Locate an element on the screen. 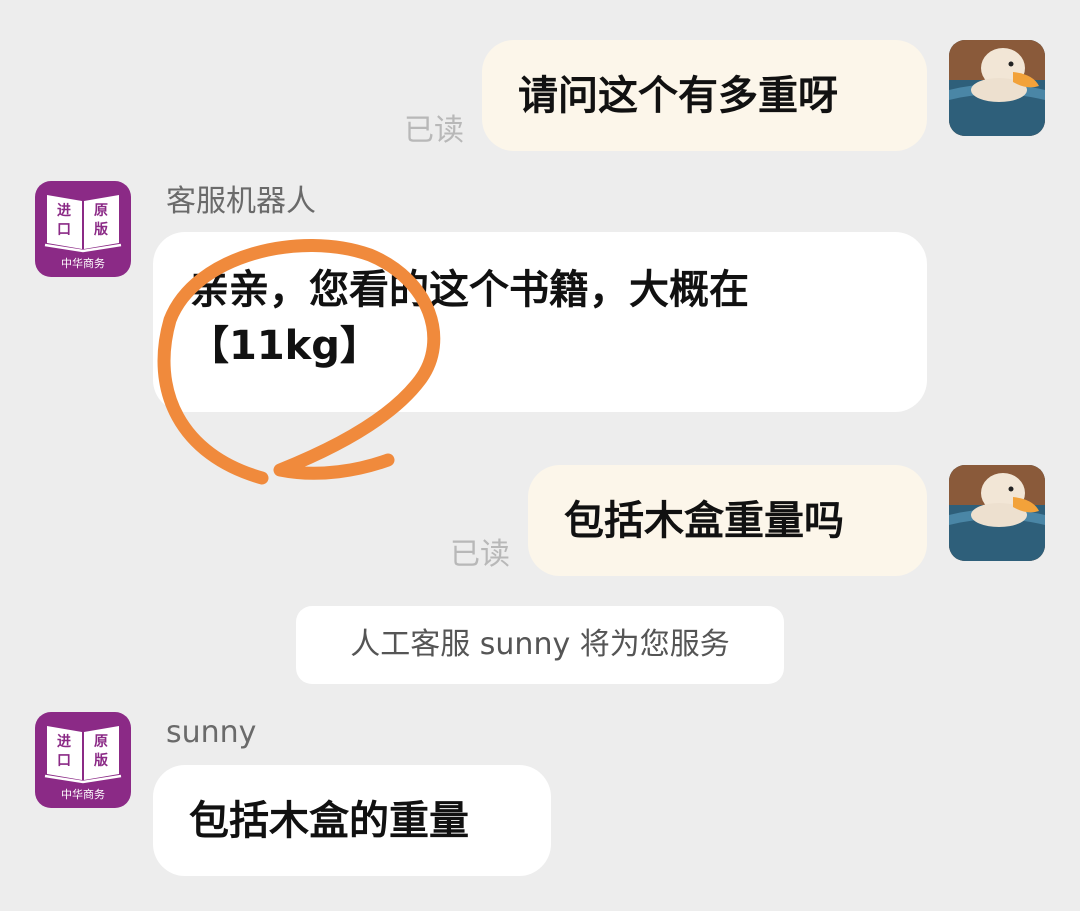 The width and height of the screenshot is (1080, 911). message-text-line: 【11kg】 is located at coordinates (284, 346).